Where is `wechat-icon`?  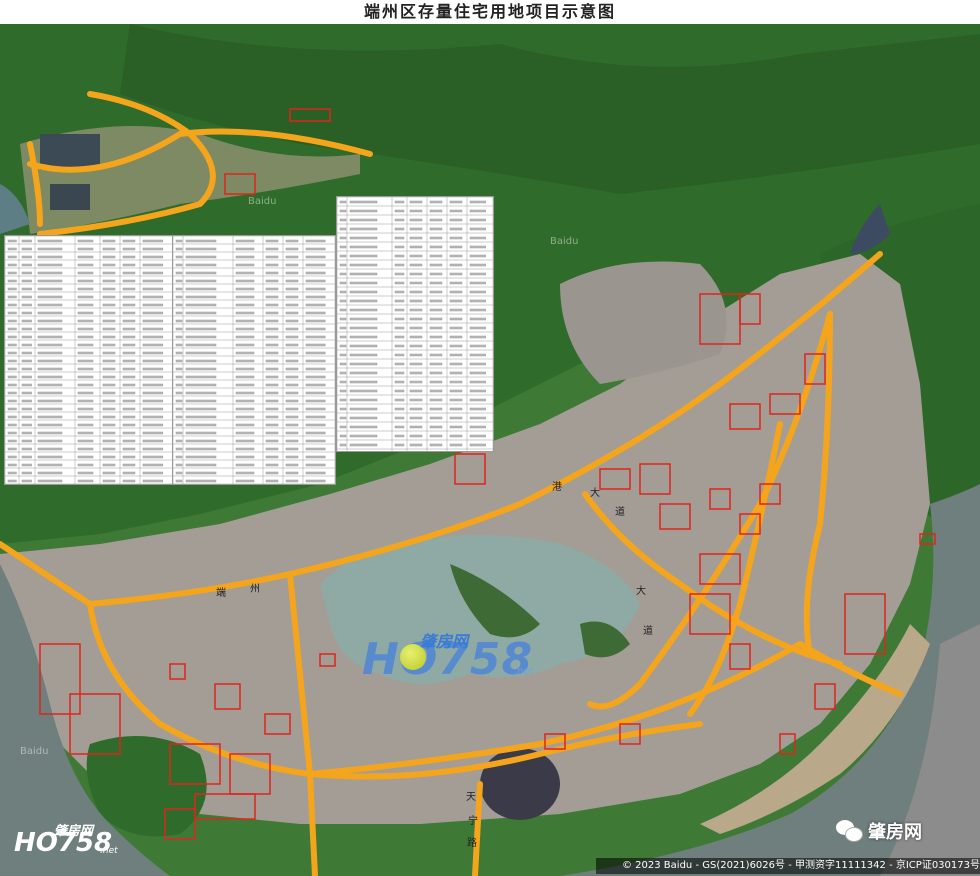
wechat-icon is located at coordinates (849, 831).